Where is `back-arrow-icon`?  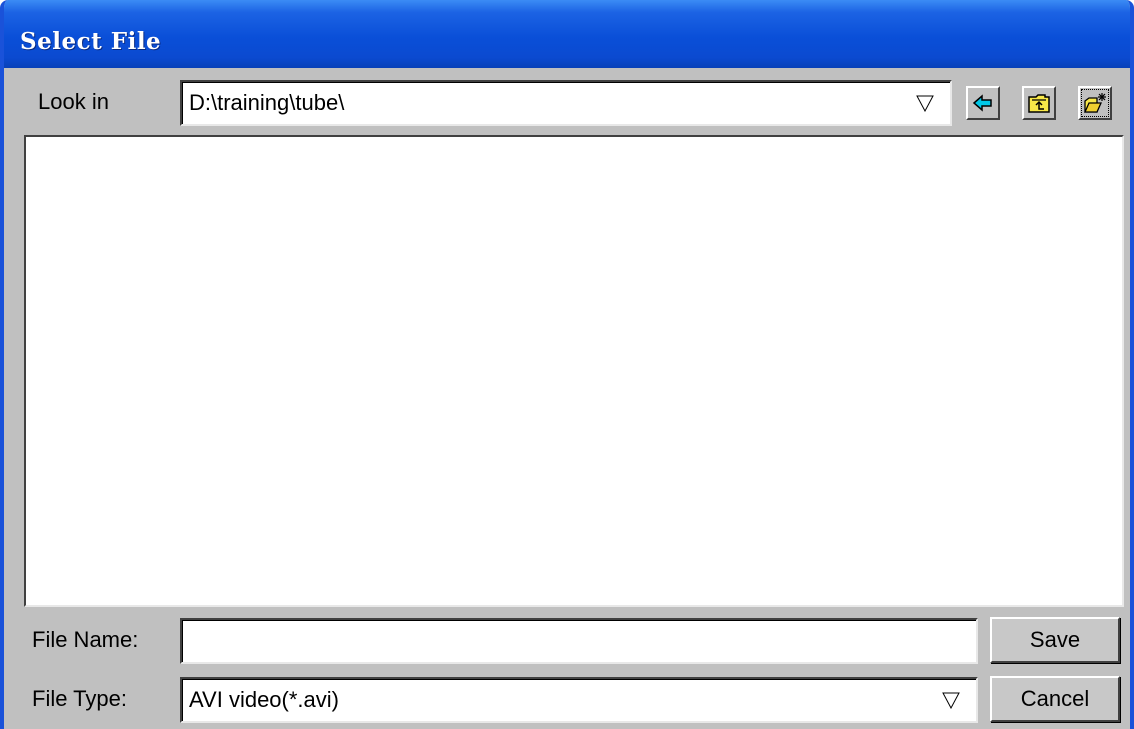 back-arrow-icon is located at coordinates (982, 103).